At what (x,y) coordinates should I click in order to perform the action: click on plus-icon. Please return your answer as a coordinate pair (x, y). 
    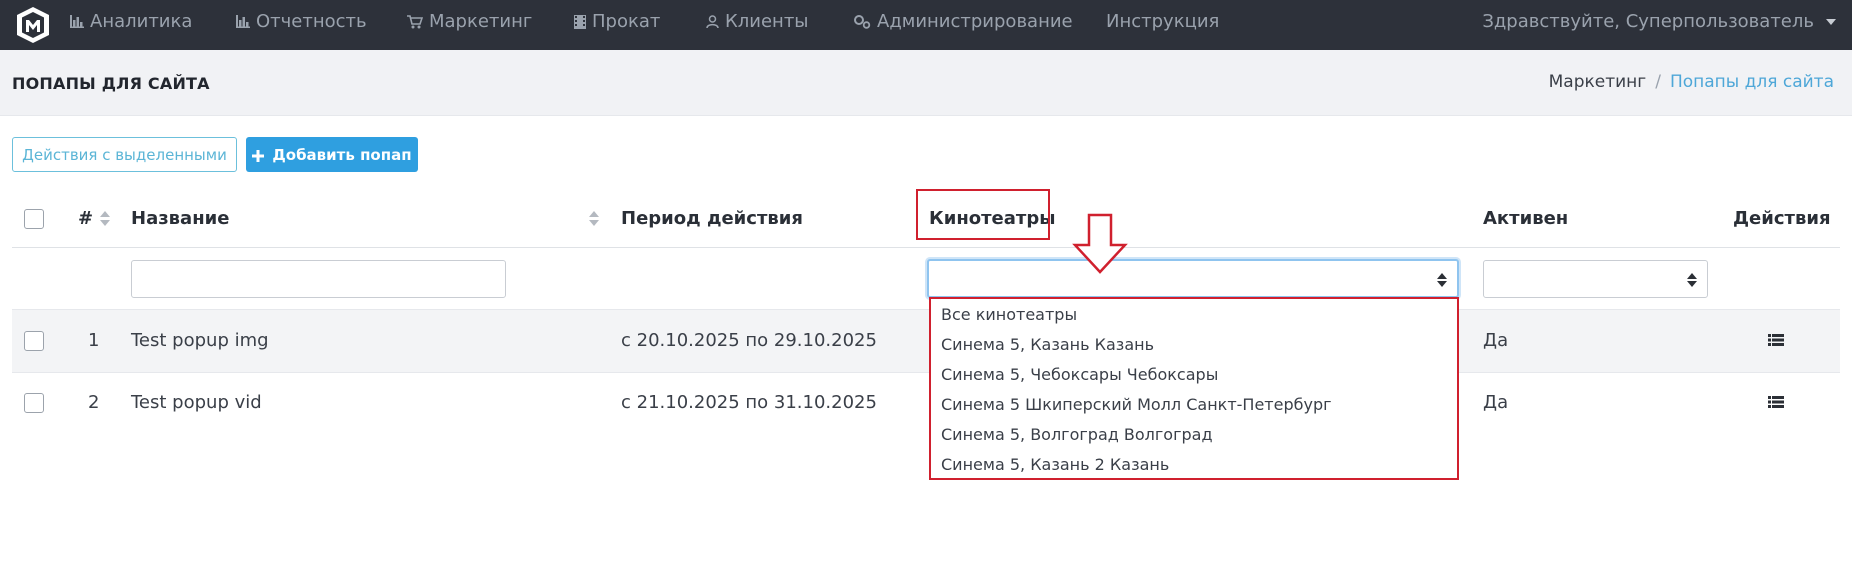
    Looking at the image, I should click on (258, 155).